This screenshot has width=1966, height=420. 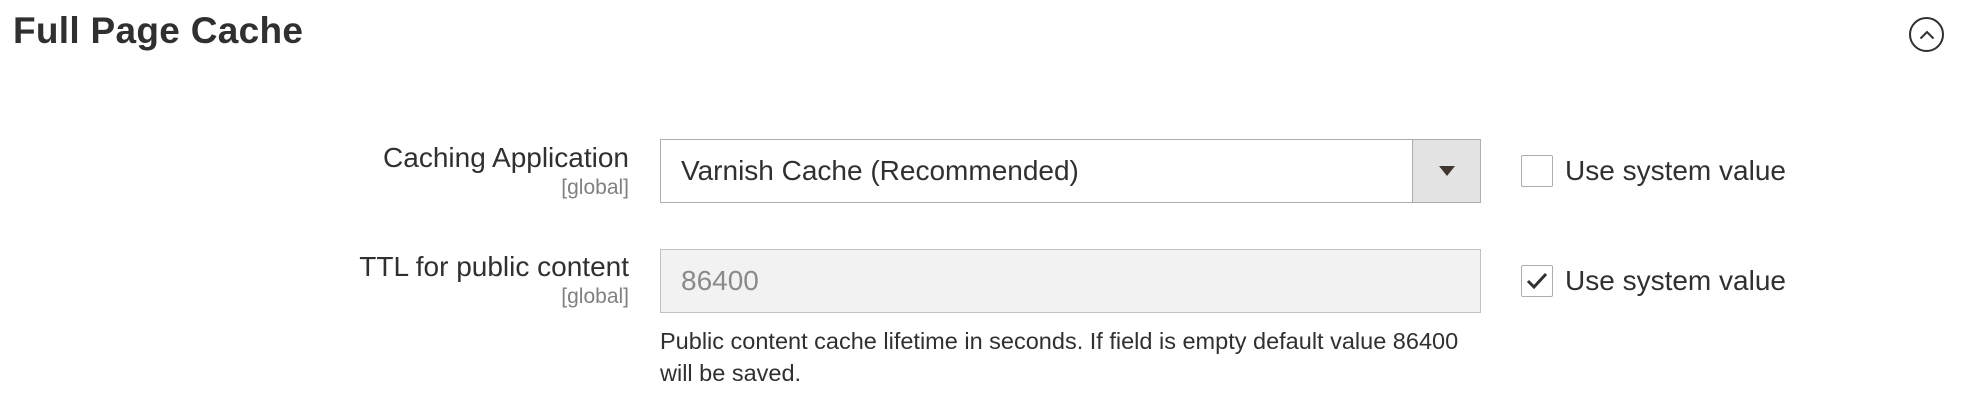 I want to click on ttl-label-block: TTL for public content [global], so click(x=494, y=280).